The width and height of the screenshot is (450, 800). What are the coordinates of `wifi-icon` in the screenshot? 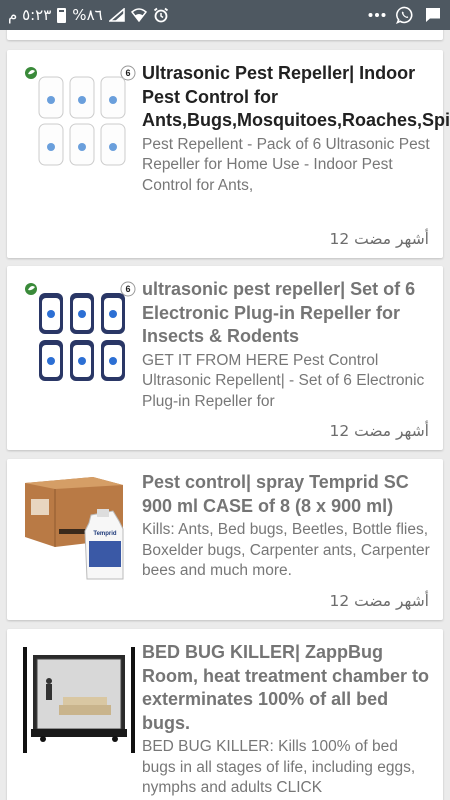 It's located at (138, 15).